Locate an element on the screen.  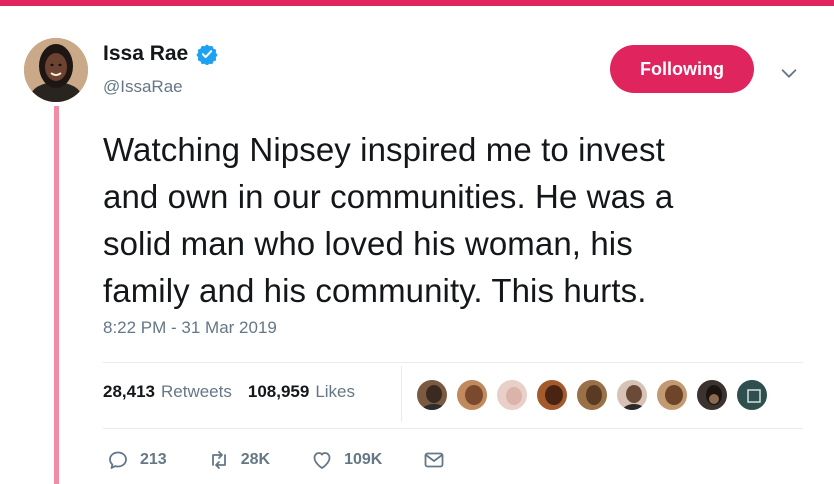
chevron-down-icon is located at coordinates (789, 73).